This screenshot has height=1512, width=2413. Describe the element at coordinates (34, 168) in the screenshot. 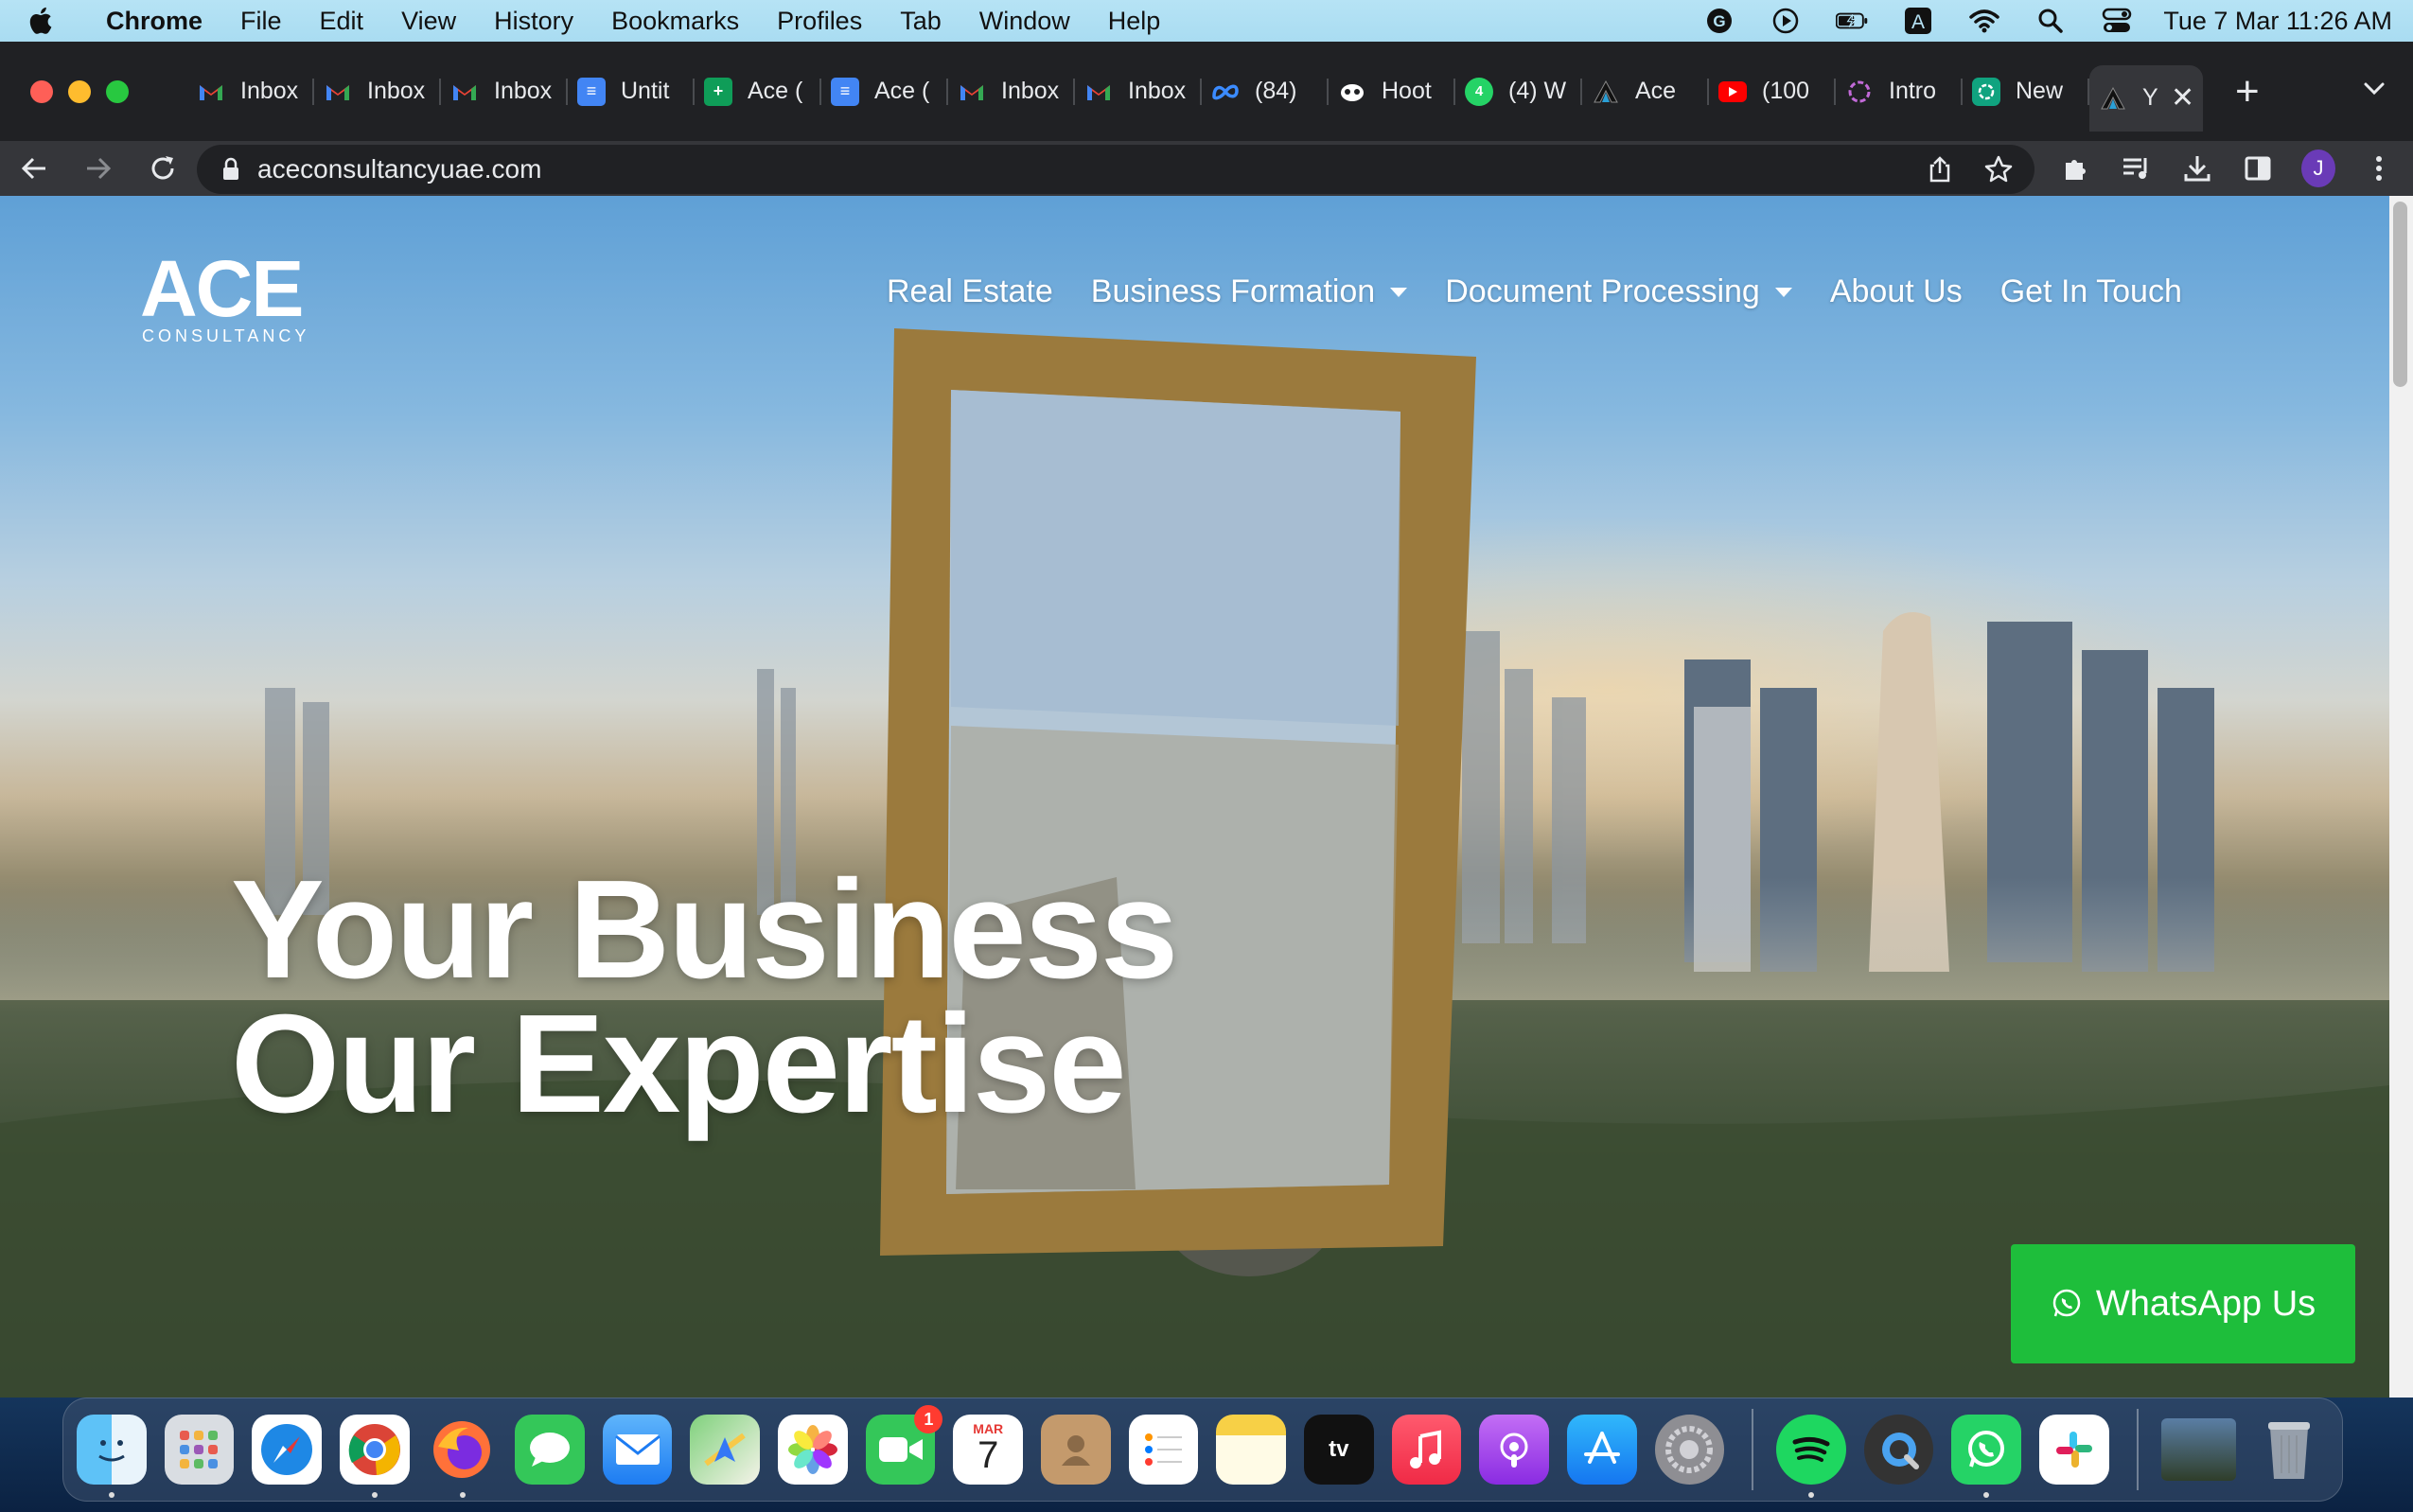

I see `back-button` at that location.